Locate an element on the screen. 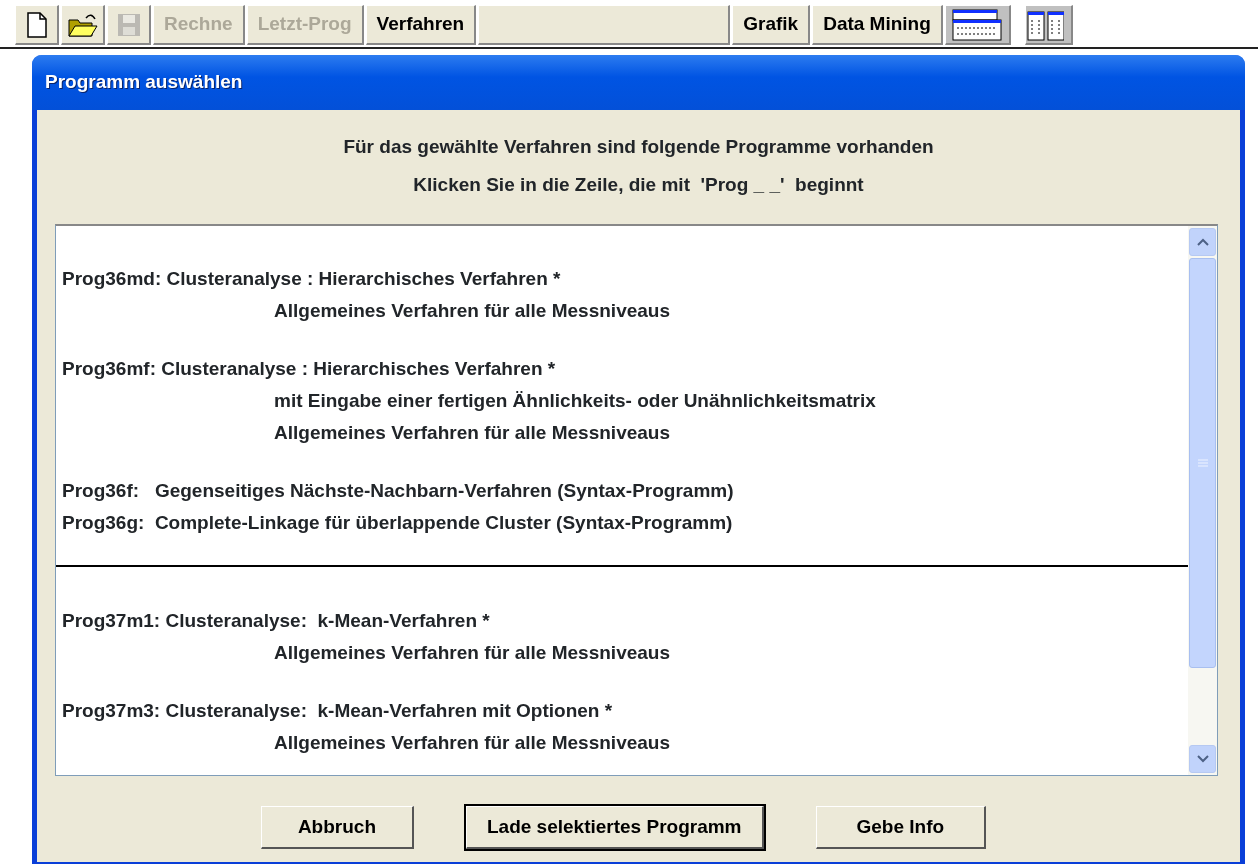  program-list-item: Prog37m1: Clusteranalyse: k-Mean-Verfahren * is located at coordinates (622, 621).